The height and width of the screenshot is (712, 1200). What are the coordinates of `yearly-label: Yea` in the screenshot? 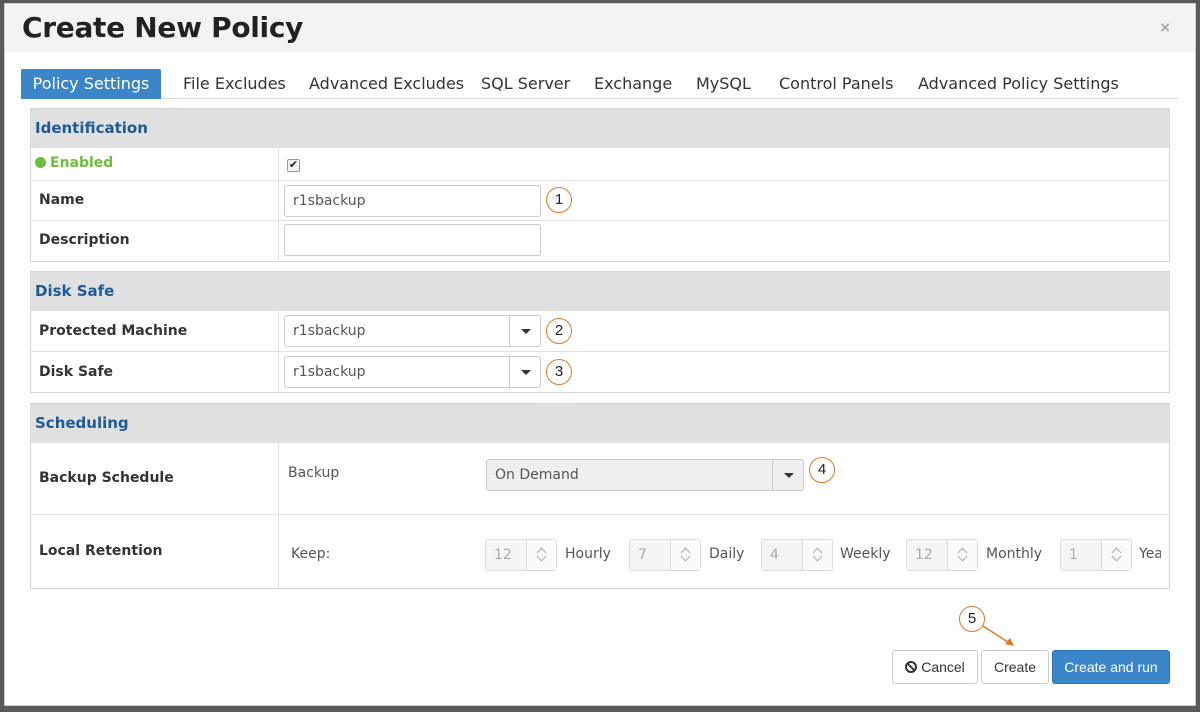 It's located at (1150, 554).